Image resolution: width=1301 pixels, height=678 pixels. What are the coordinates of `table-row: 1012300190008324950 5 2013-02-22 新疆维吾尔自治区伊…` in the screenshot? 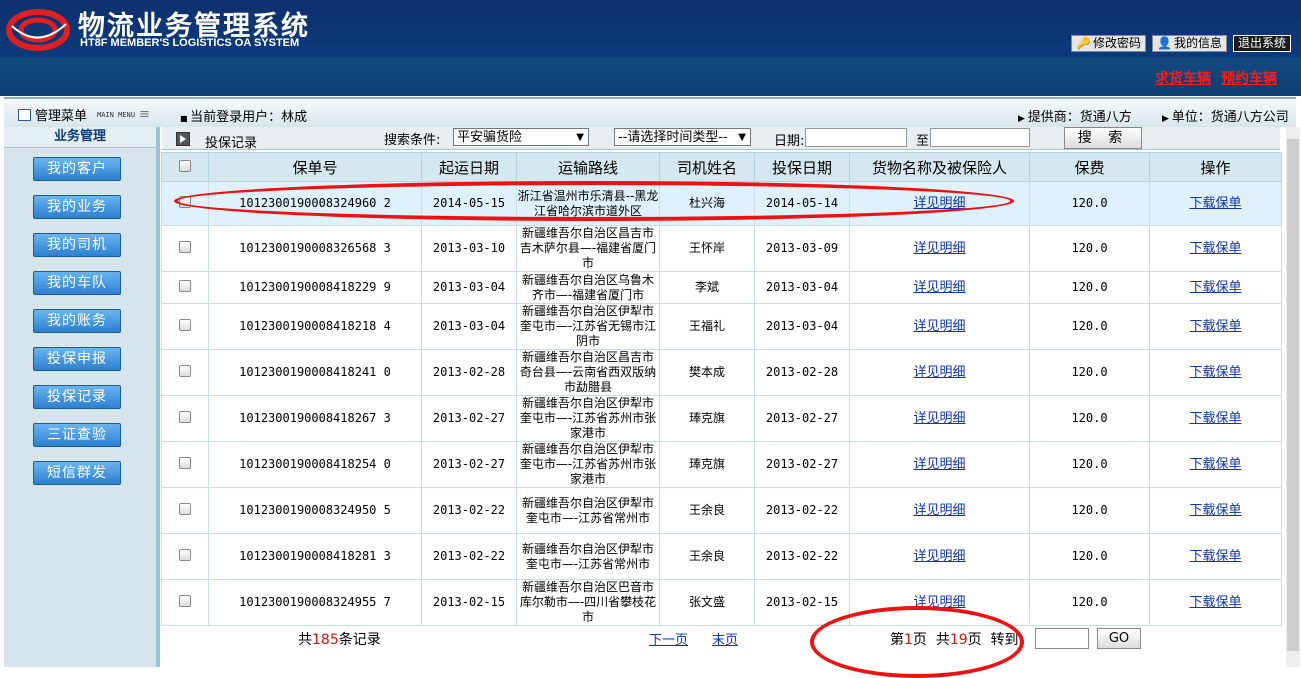 It's located at (721, 510).